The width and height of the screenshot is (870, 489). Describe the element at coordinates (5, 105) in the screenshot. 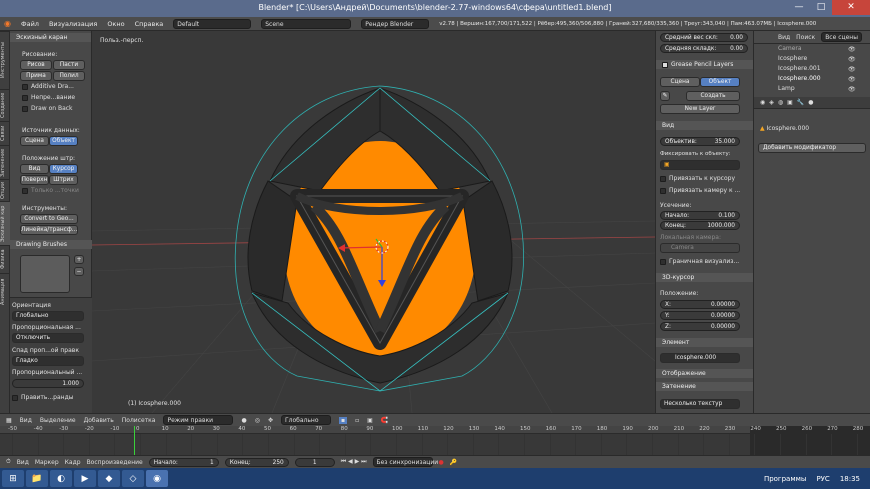

I see `tab-create: Создание` at that location.